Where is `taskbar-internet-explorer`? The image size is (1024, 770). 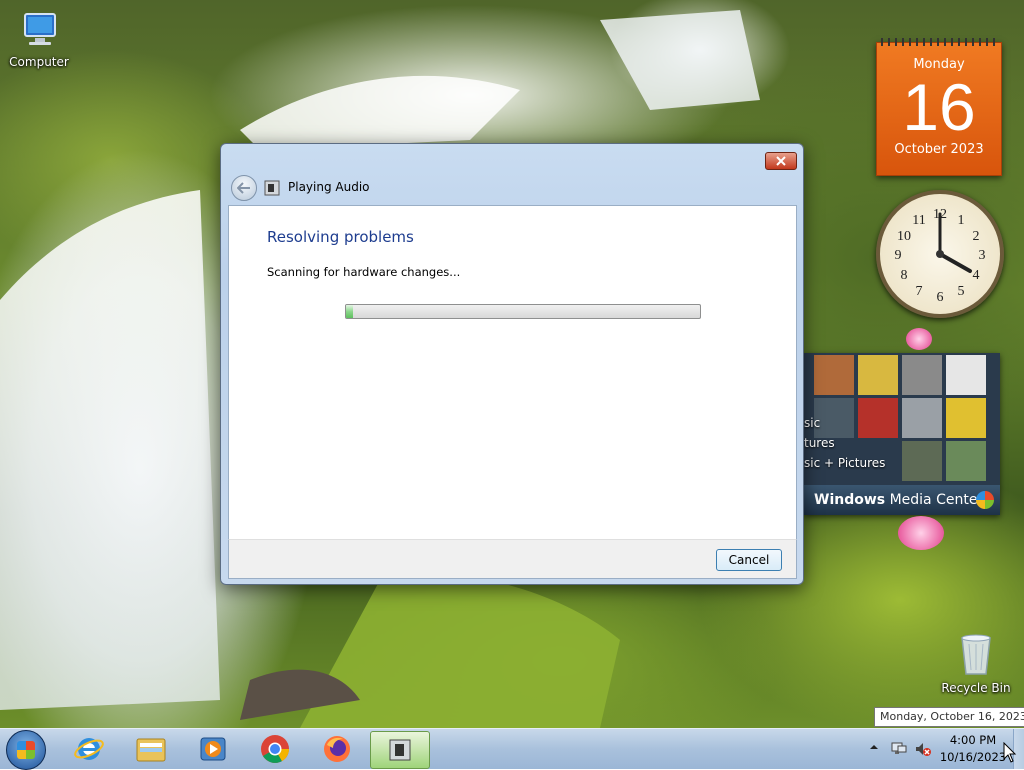
taskbar-internet-explorer is located at coordinates (89, 749).